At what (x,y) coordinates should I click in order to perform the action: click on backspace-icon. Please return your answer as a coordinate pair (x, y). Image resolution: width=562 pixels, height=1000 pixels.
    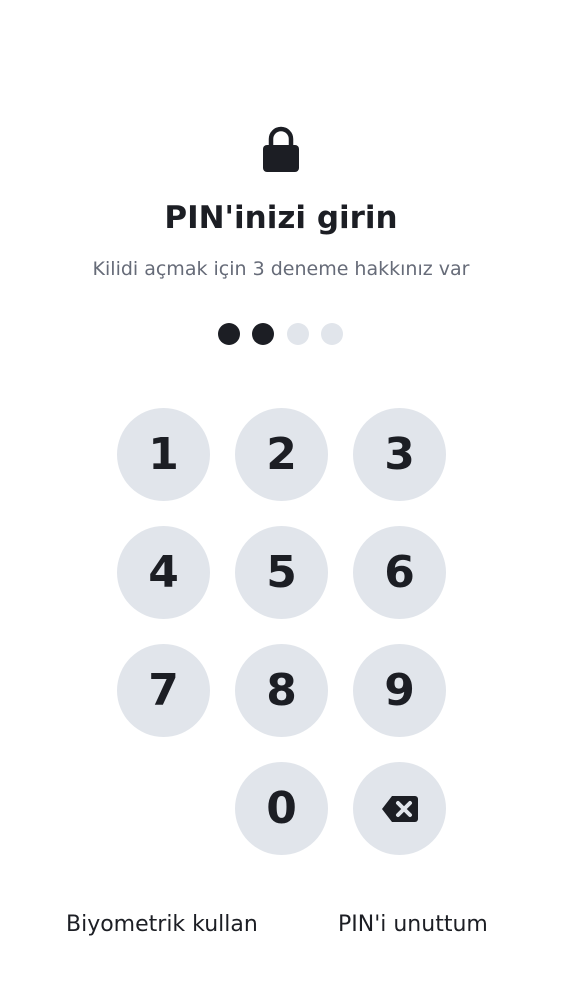
    Looking at the image, I should click on (399, 808).